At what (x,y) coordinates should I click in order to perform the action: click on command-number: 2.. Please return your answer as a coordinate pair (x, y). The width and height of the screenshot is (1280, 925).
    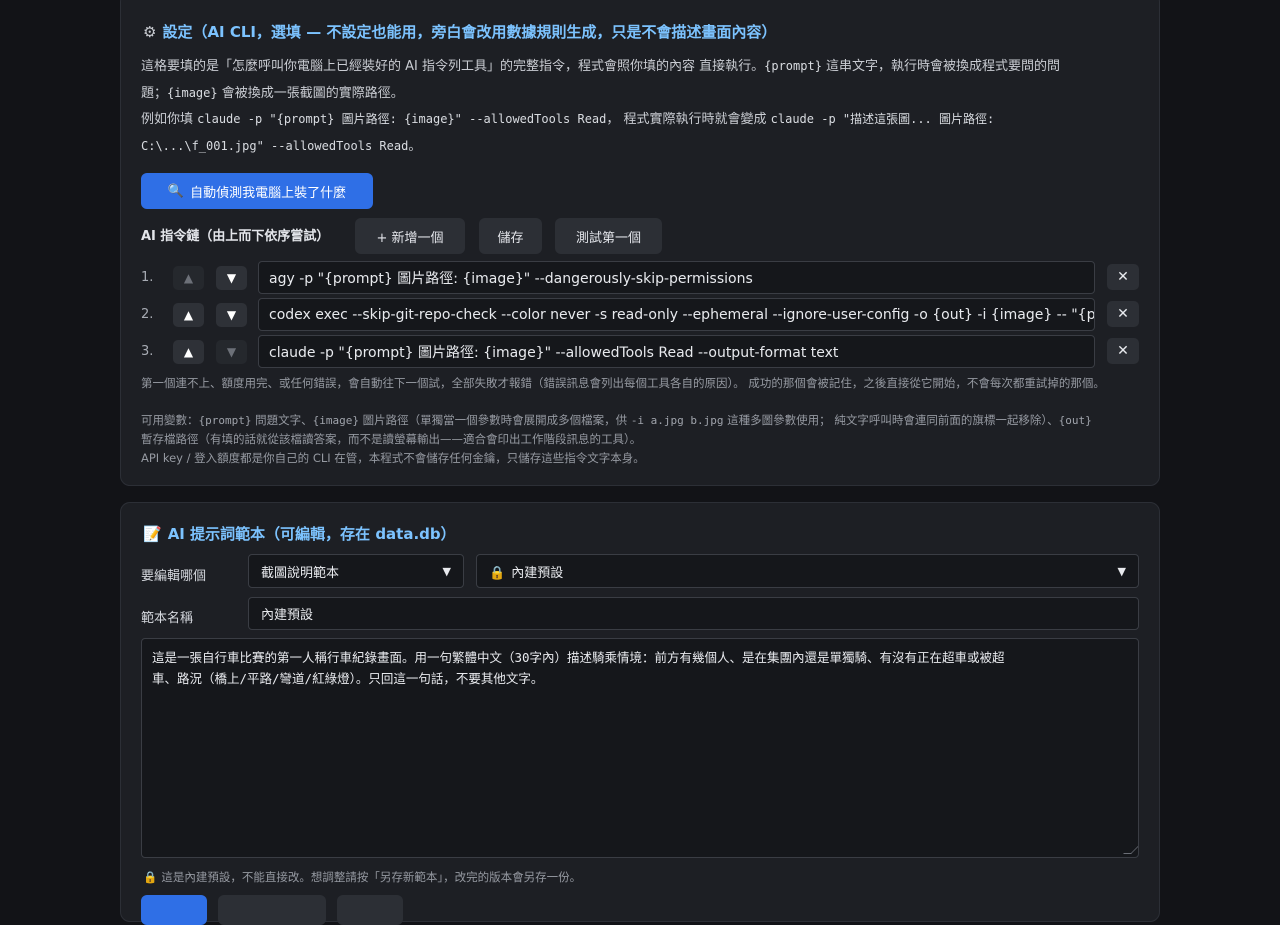
    Looking at the image, I should click on (147, 314).